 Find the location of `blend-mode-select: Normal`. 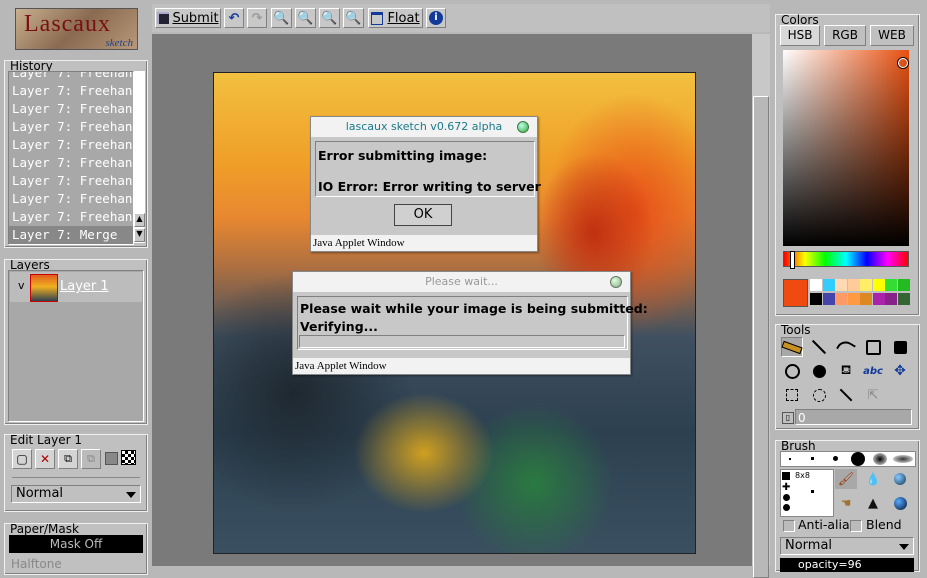

blend-mode-select: Normal is located at coordinates (76, 494).